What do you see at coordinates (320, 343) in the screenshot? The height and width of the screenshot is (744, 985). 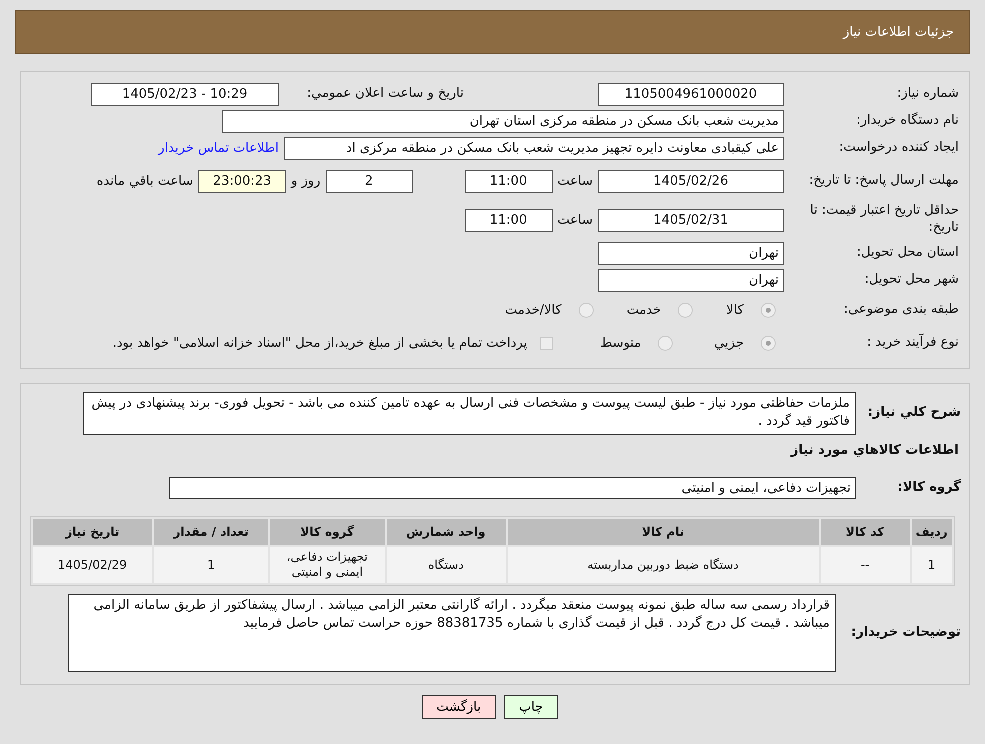 I see `checkbox-label: پرداخت تمام یا بخشی از مبلغ خرید،از محل "اسناد خزانه اسلامی" خواهد بود.` at bounding box center [320, 343].